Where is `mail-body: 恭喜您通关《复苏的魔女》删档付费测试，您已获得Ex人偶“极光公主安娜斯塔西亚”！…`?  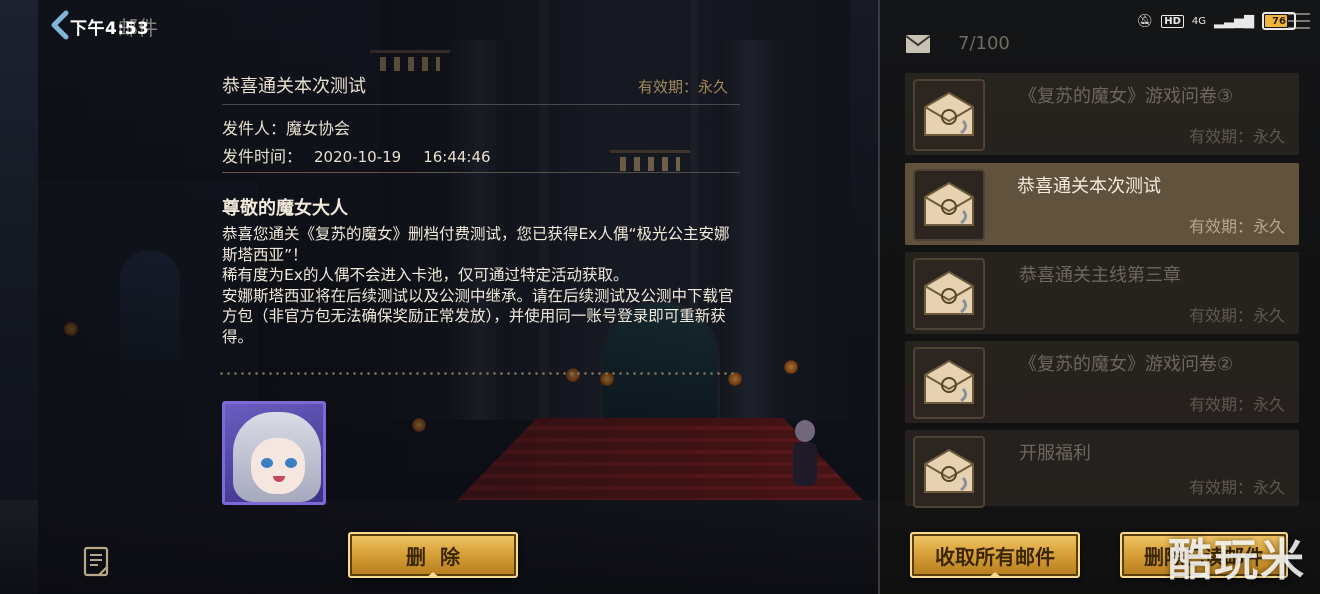 mail-body: 恭喜您通关《复苏的魔女》删档付费测试，您已获得Ex人偶“极光公主安娜斯塔西亚”！… is located at coordinates (478, 285).